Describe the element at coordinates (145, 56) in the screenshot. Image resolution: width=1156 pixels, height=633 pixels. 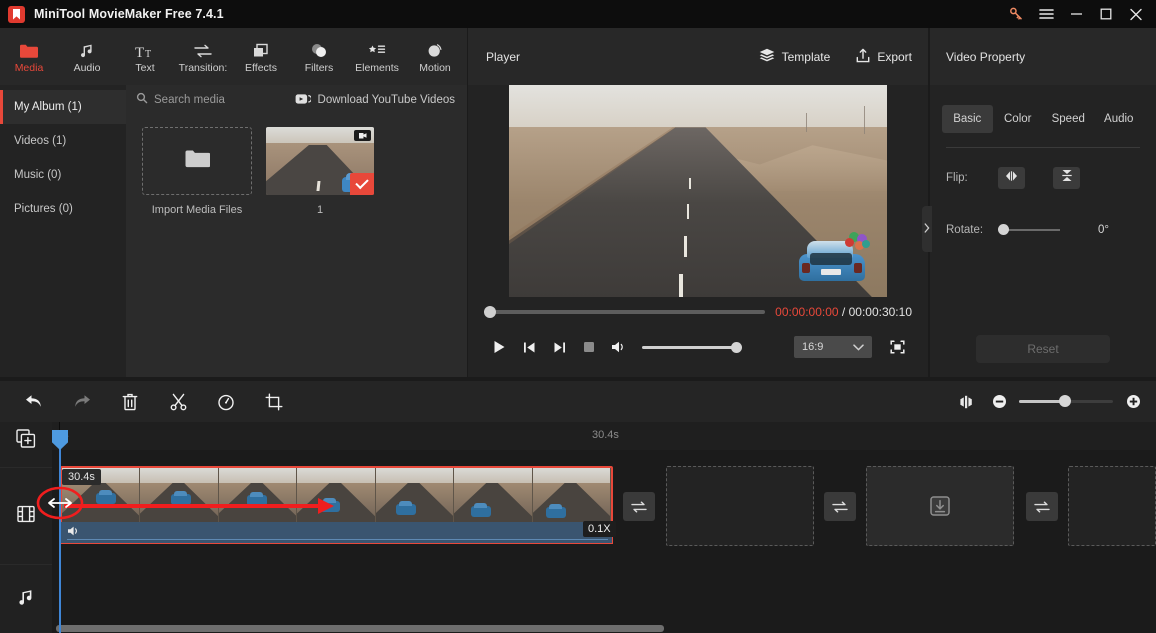
I see `feature-tab-text: TT Text` at that location.